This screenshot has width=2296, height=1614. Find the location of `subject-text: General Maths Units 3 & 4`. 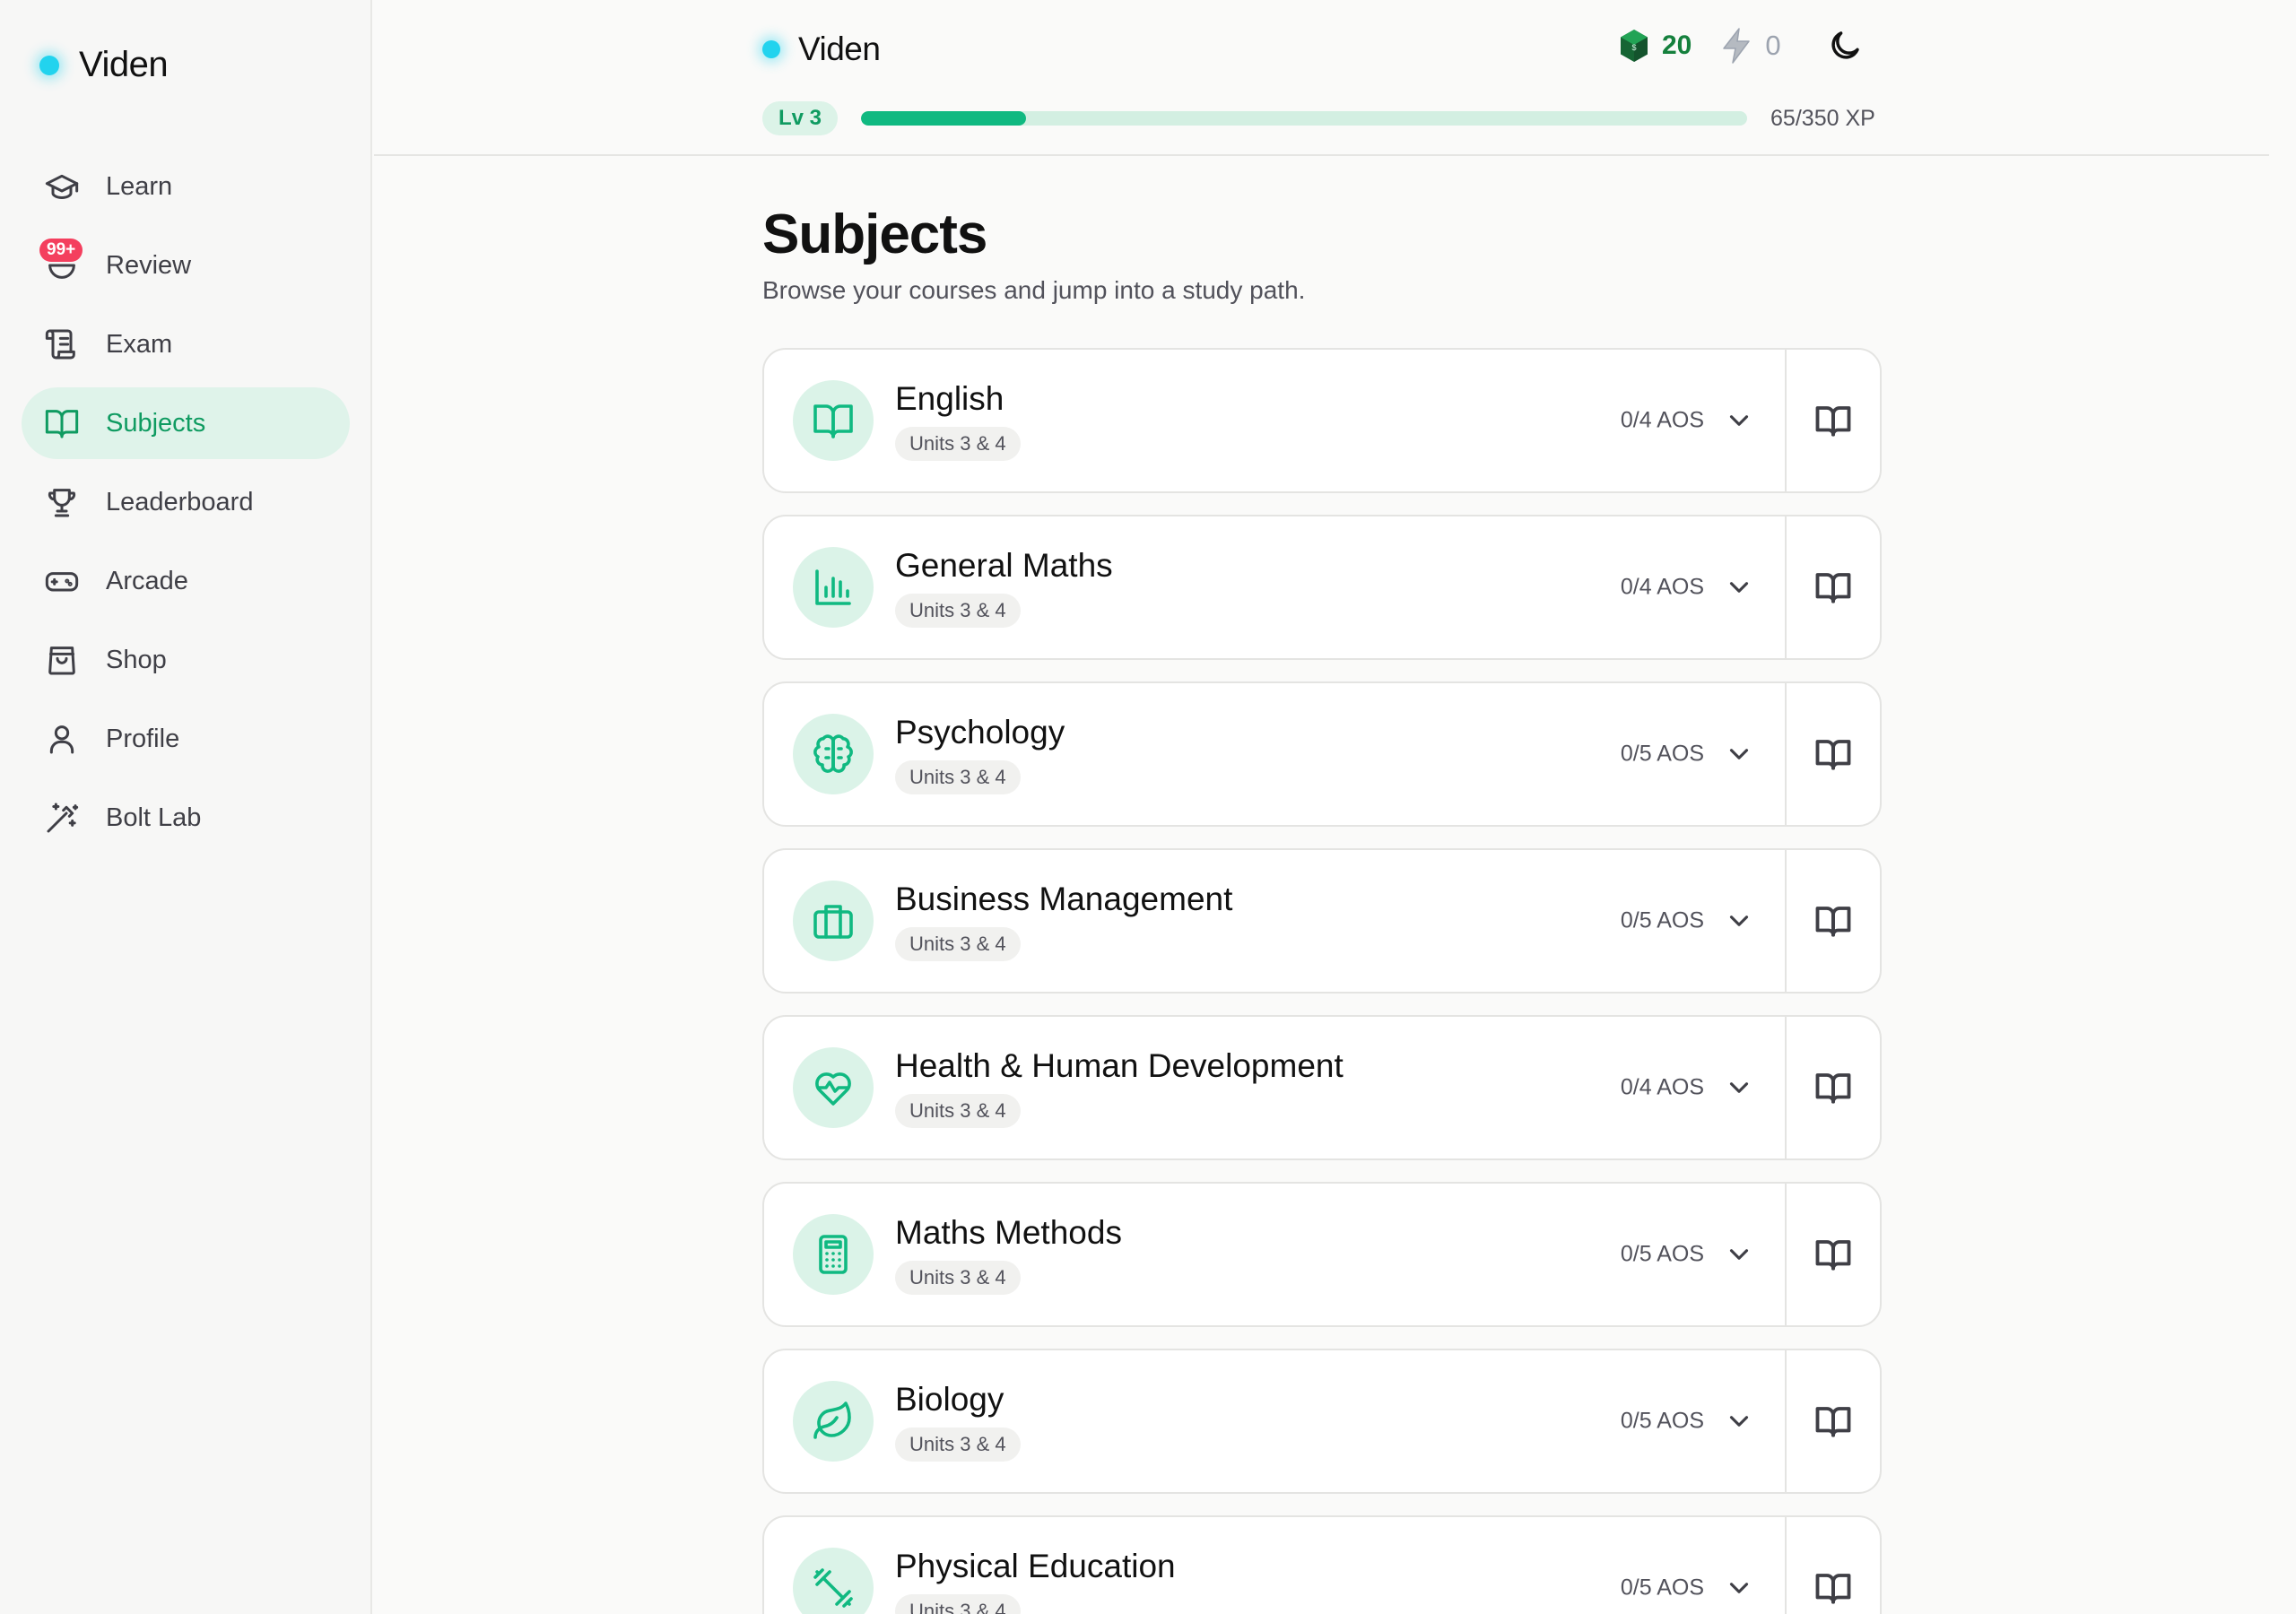

subject-text: General Maths Units 3 & 4 is located at coordinates (1004, 587).